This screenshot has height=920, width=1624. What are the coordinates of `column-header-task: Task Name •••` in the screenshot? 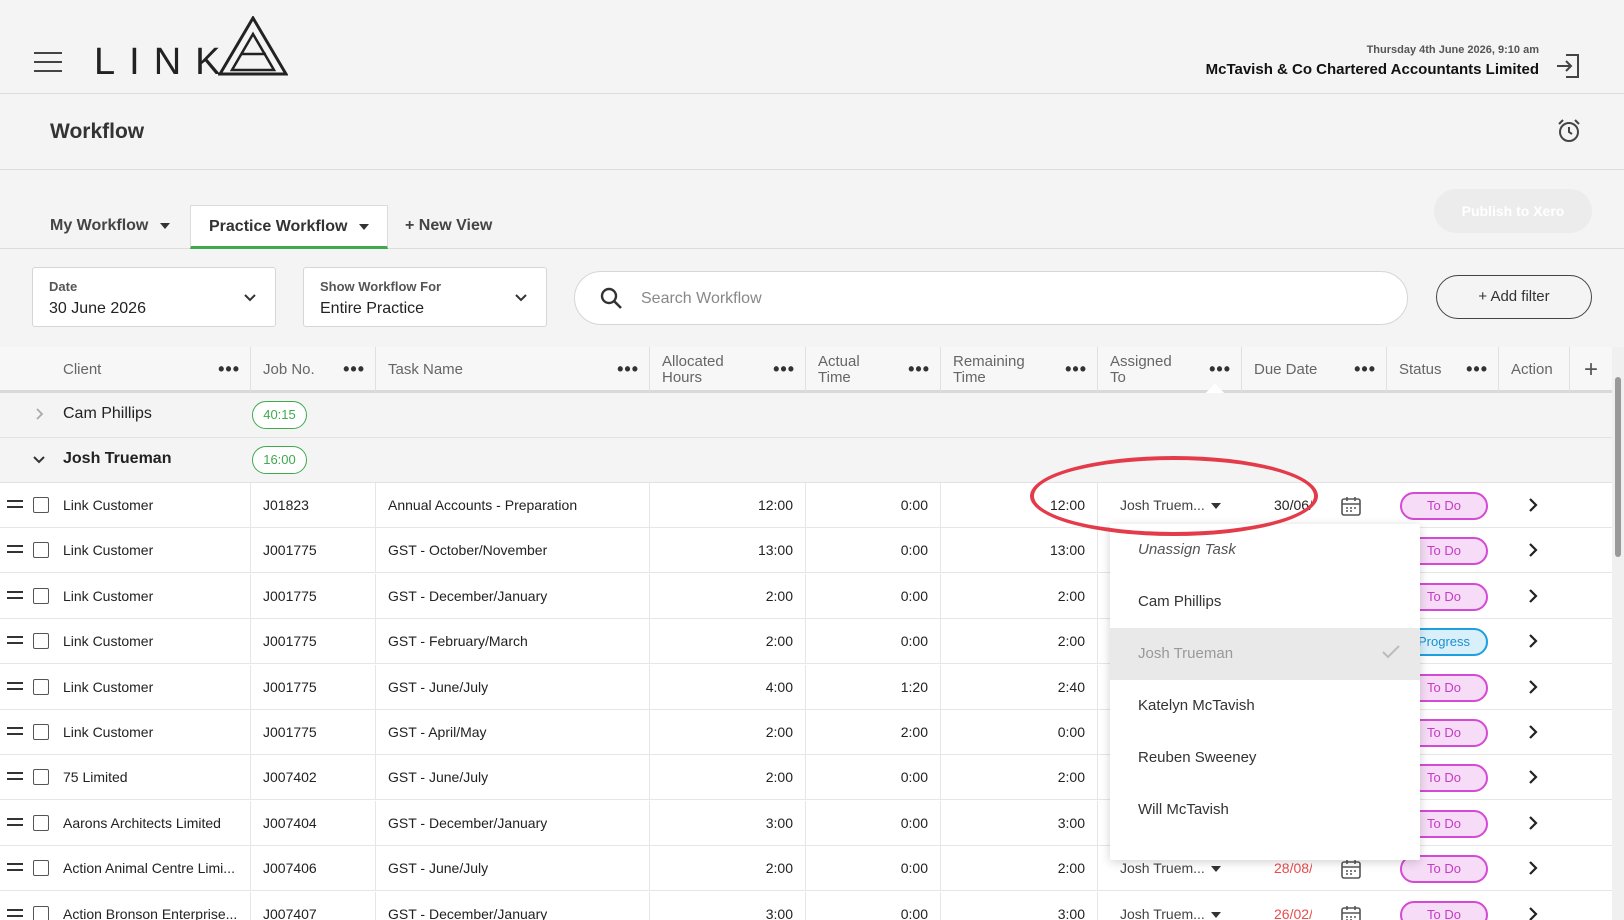 It's located at (513, 370).